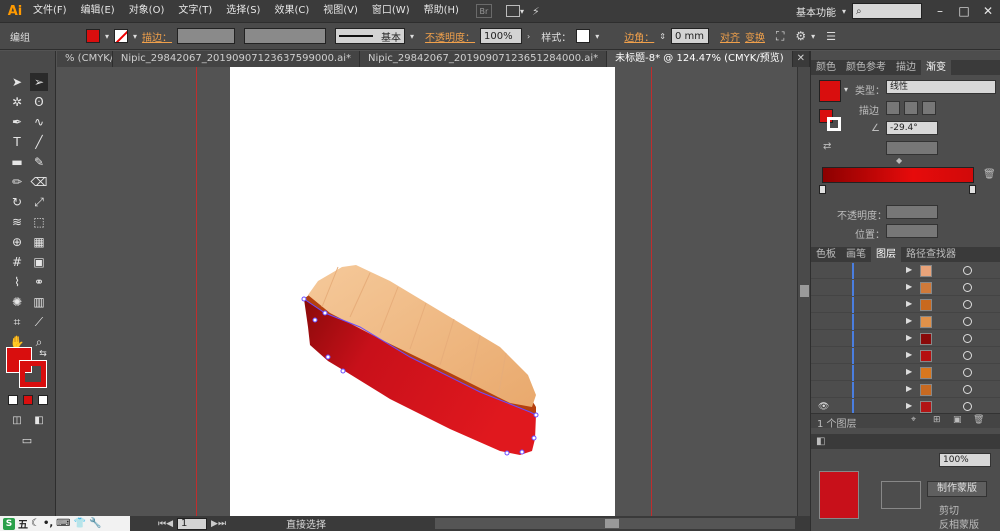  I want to click on mesh-tool-icon: #, so click(17, 262).